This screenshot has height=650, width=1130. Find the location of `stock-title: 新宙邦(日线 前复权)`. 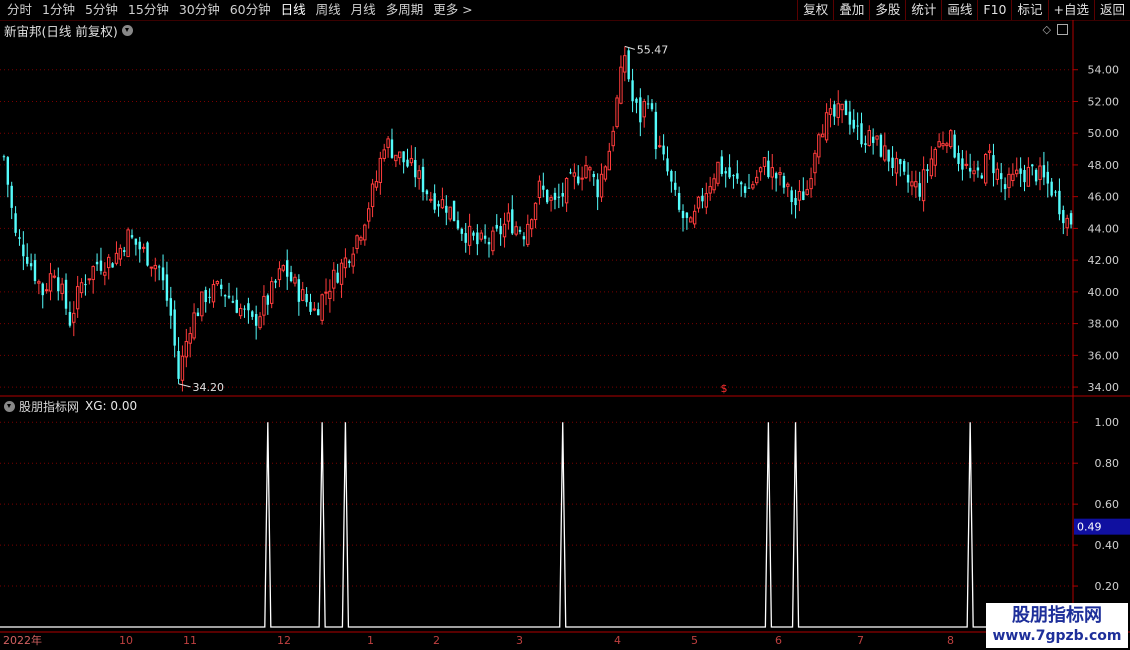

stock-title: 新宙邦(日线 前复权) is located at coordinates (61, 31).